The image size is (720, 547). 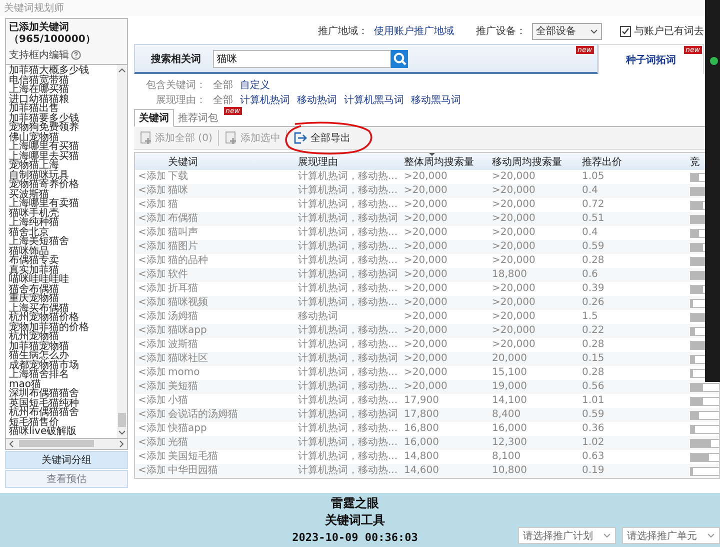 What do you see at coordinates (61, 384) in the screenshot?
I see `keyword-item: mao猫` at bounding box center [61, 384].